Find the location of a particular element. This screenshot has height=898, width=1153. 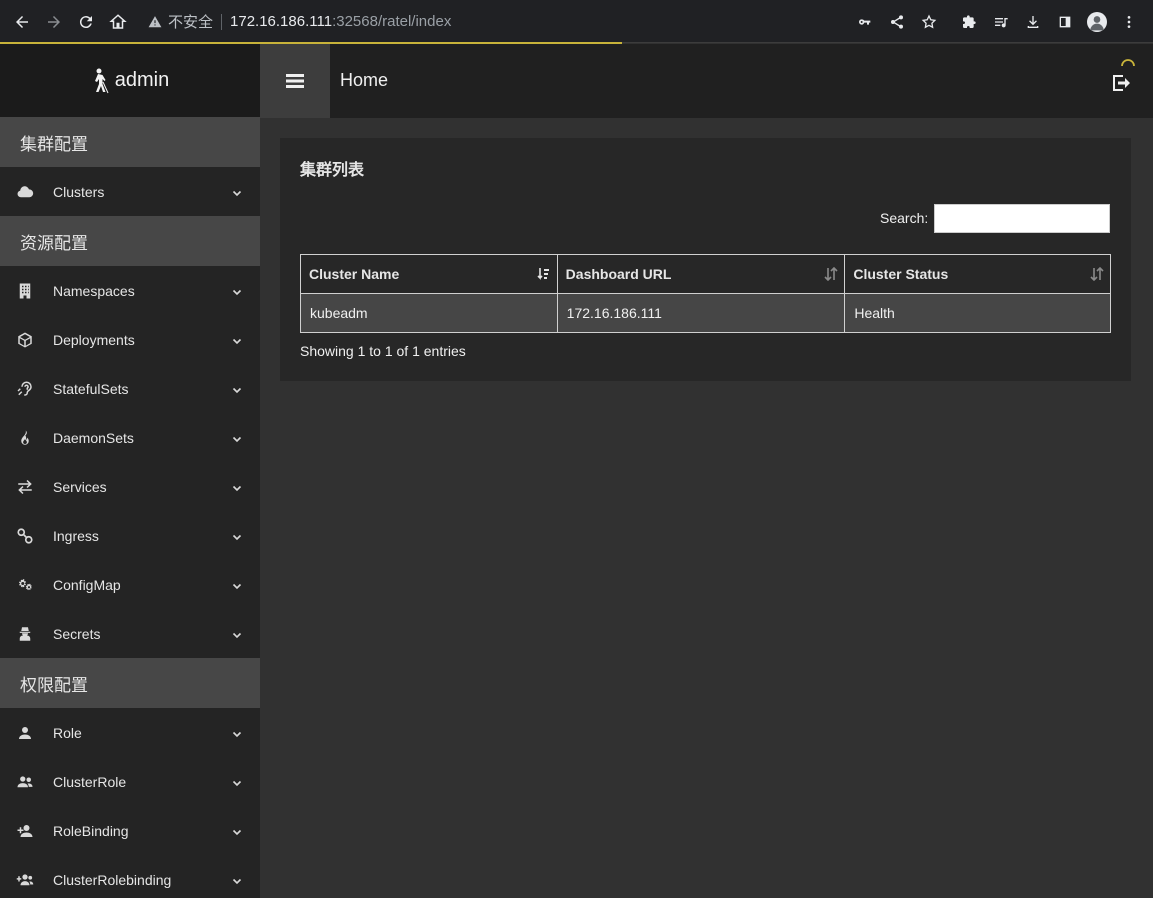

share-icon is located at coordinates (897, 22).